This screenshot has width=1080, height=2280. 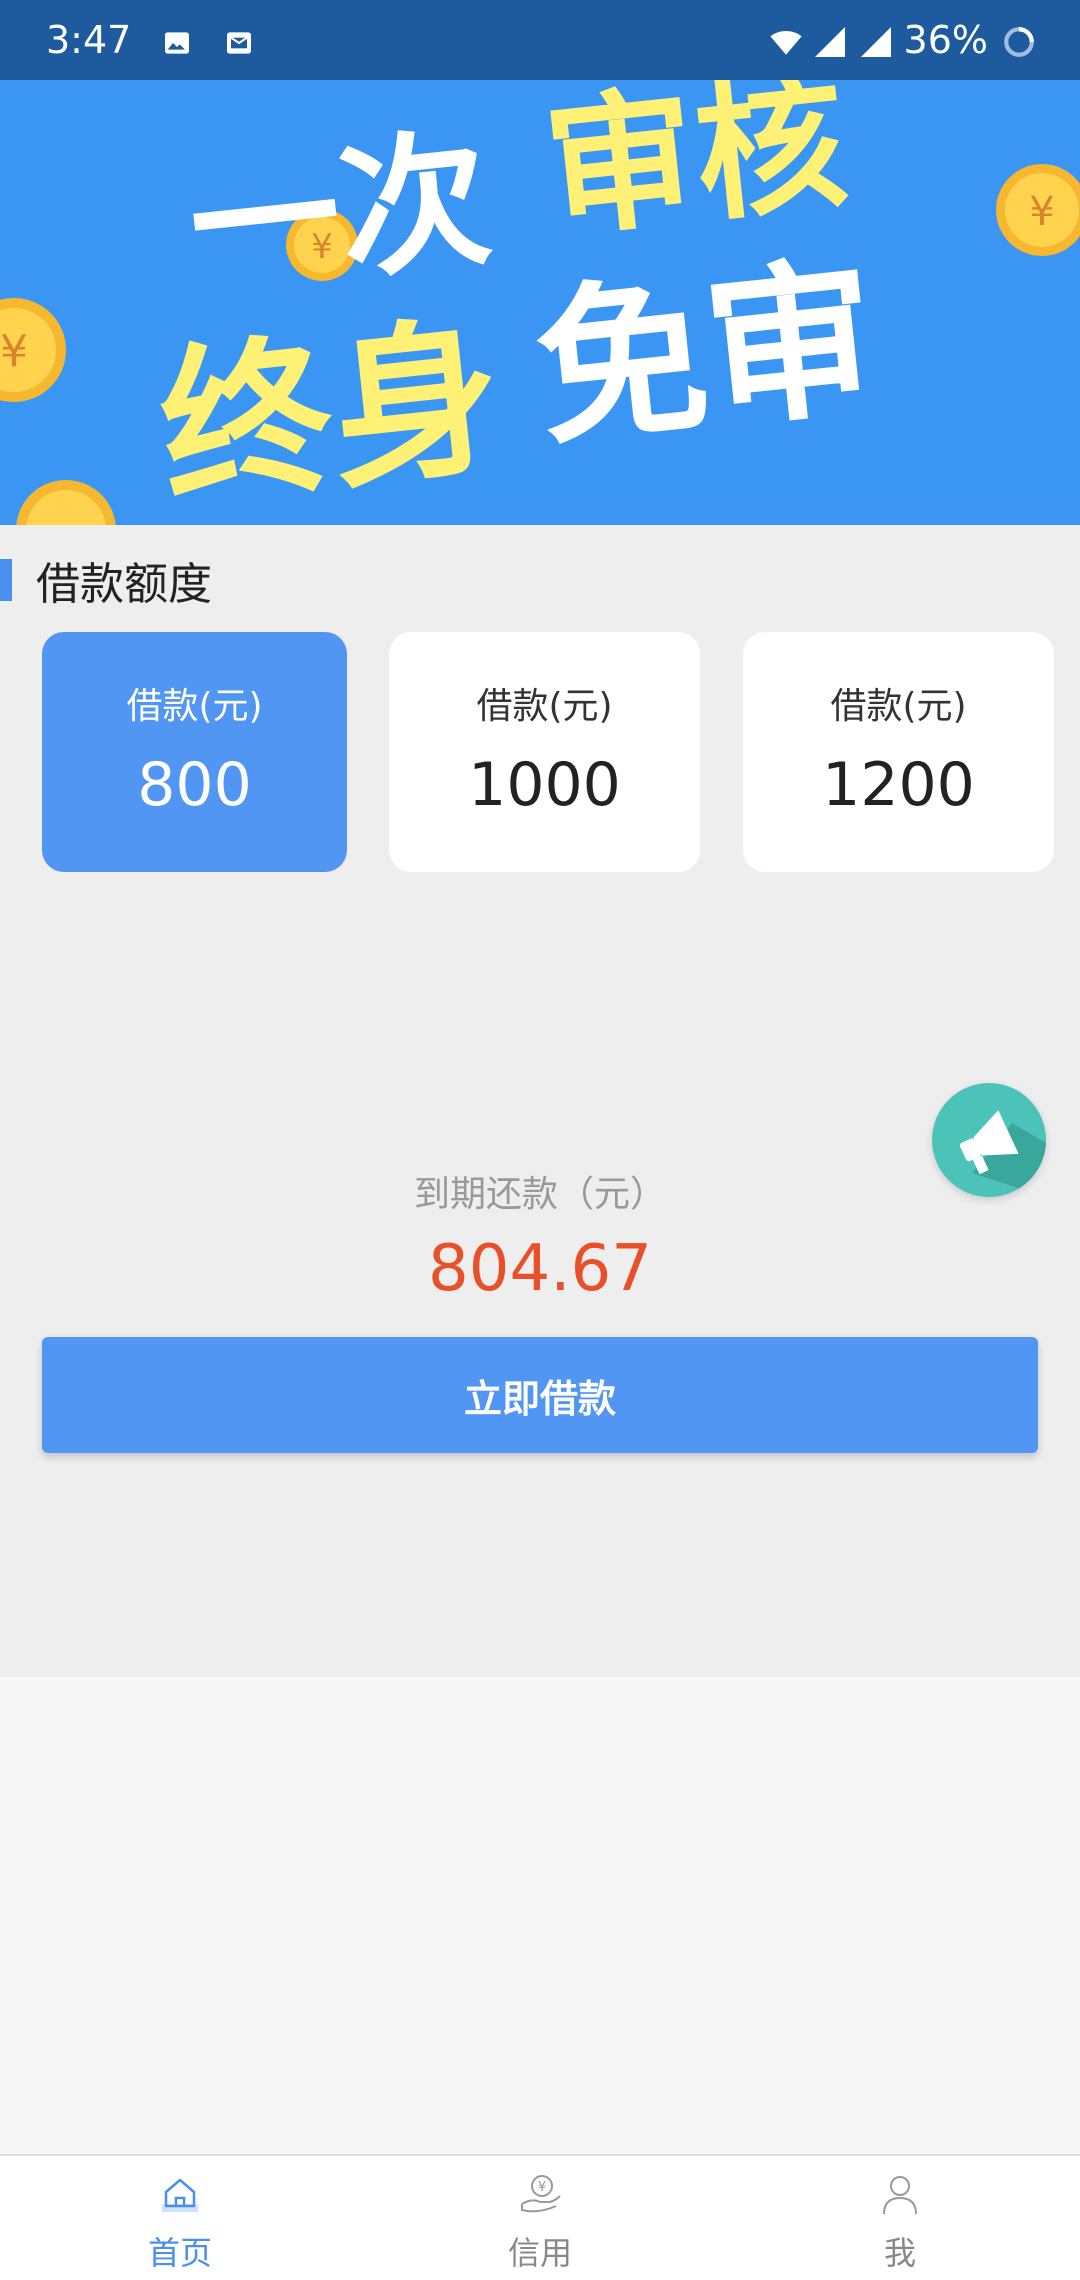 What do you see at coordinates (89, 40) in the screenshot?
I see `status-time: 3:47` at bounding box center [89, 40].